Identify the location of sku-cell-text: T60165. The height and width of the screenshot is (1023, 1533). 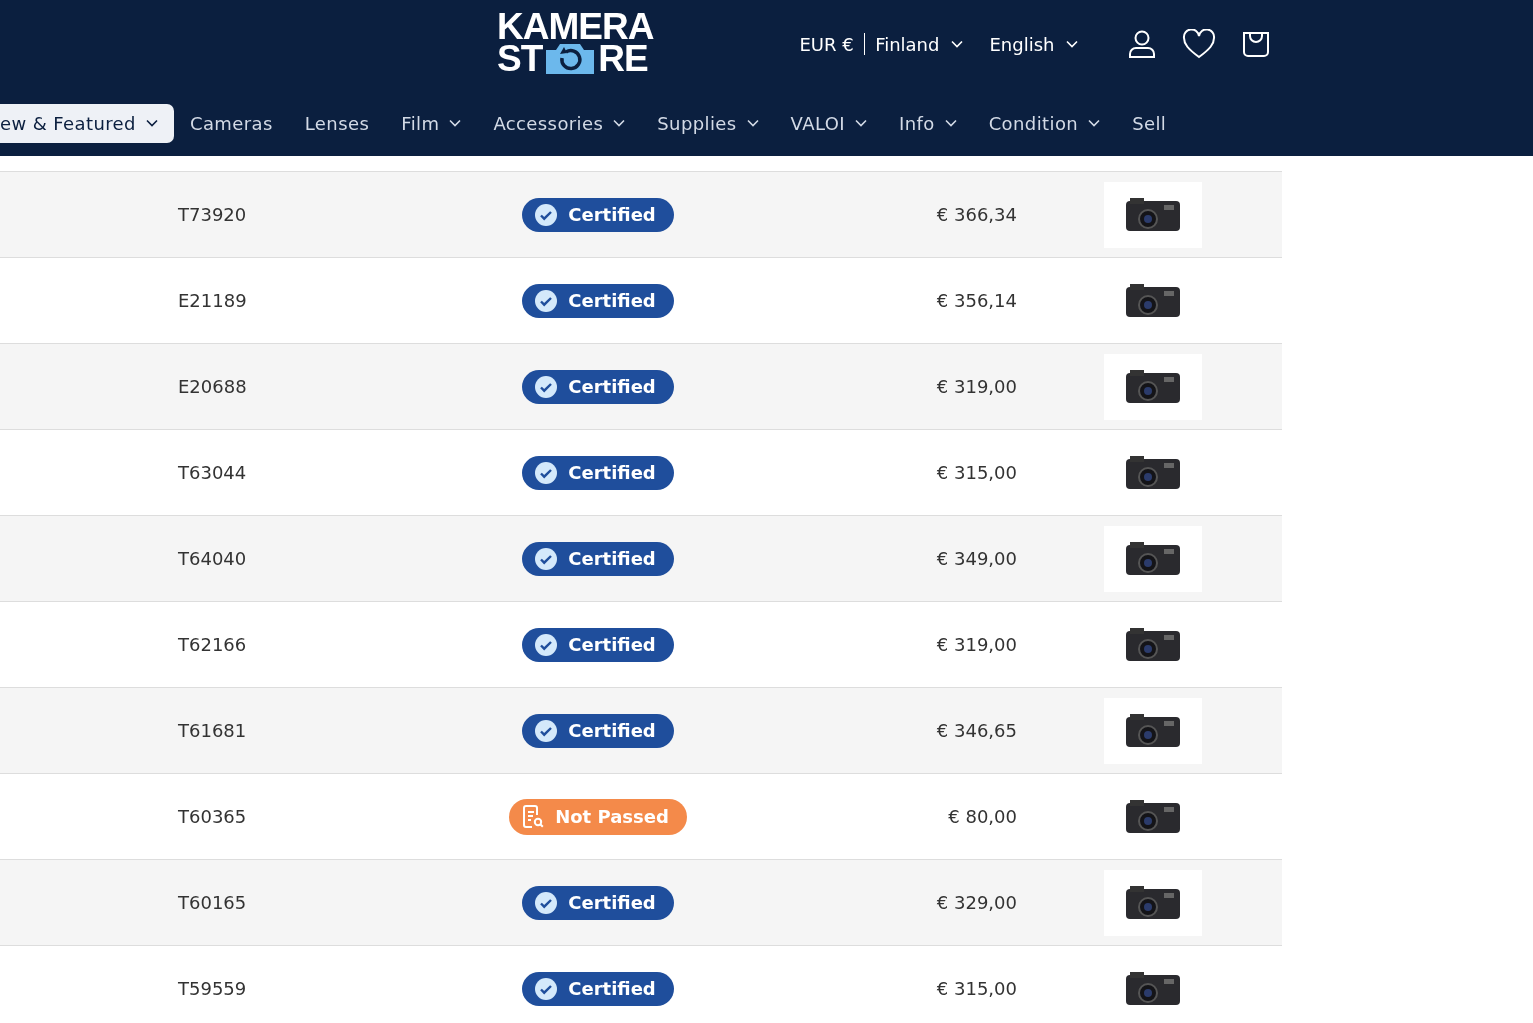
(213, 902).